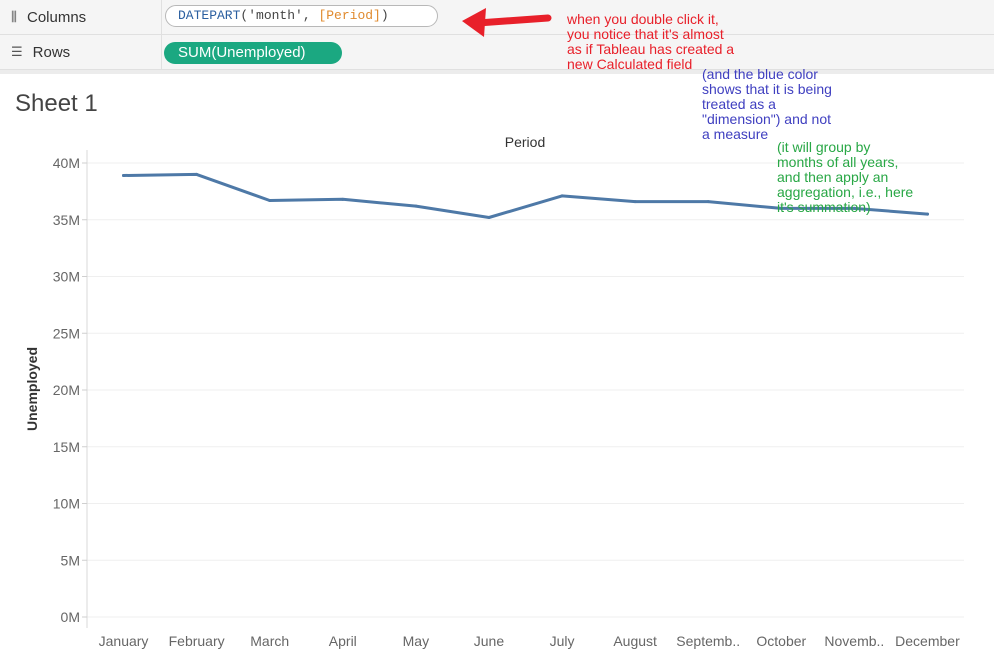 This screenshot has width=994, height=666. What do you see at coordinates (343, 641) in the screenshot?
I see `x-tick-label: April` at bounding box center [343, 641].